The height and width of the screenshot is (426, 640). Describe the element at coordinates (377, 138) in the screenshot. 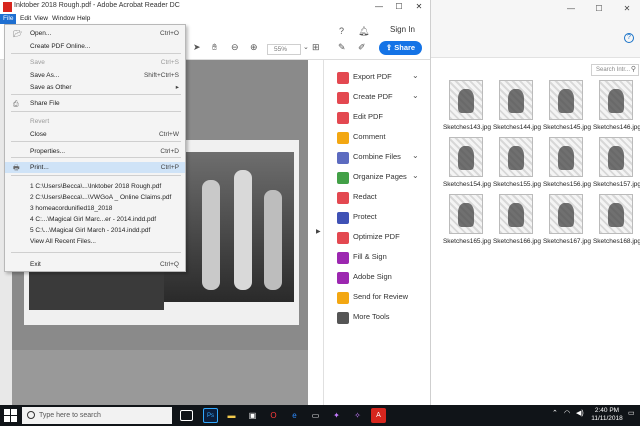

I see `tool-comment: Comment` at that location.